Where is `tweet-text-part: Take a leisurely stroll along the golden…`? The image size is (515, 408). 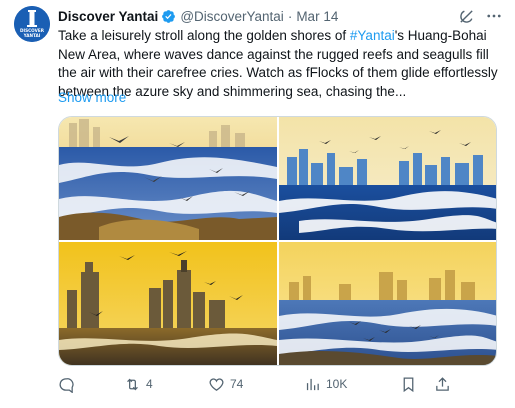
tweet-text-part: Take a leisurely stroll along the golden… is located at coordinates (204, 35).